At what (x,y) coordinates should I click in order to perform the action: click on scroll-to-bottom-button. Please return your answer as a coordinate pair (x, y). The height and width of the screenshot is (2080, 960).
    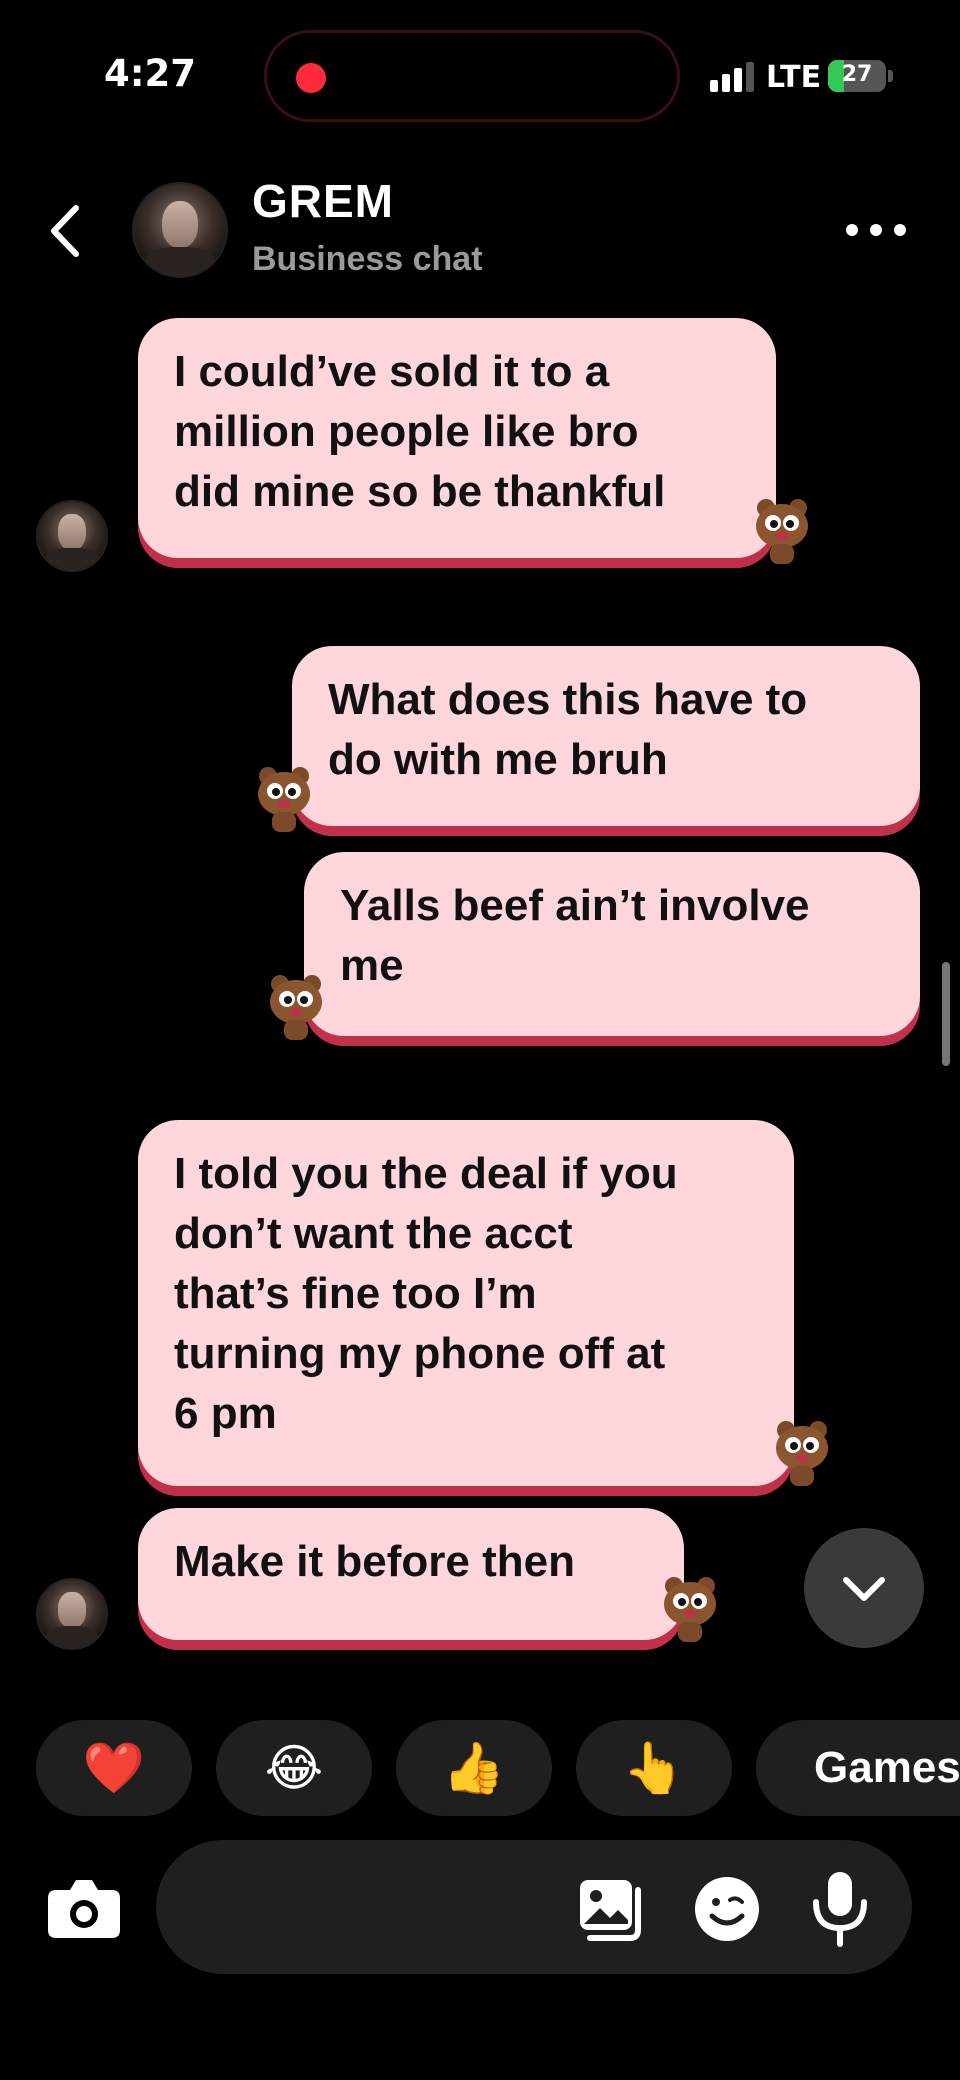
    Looking at the image, I should click on (864, 1588).